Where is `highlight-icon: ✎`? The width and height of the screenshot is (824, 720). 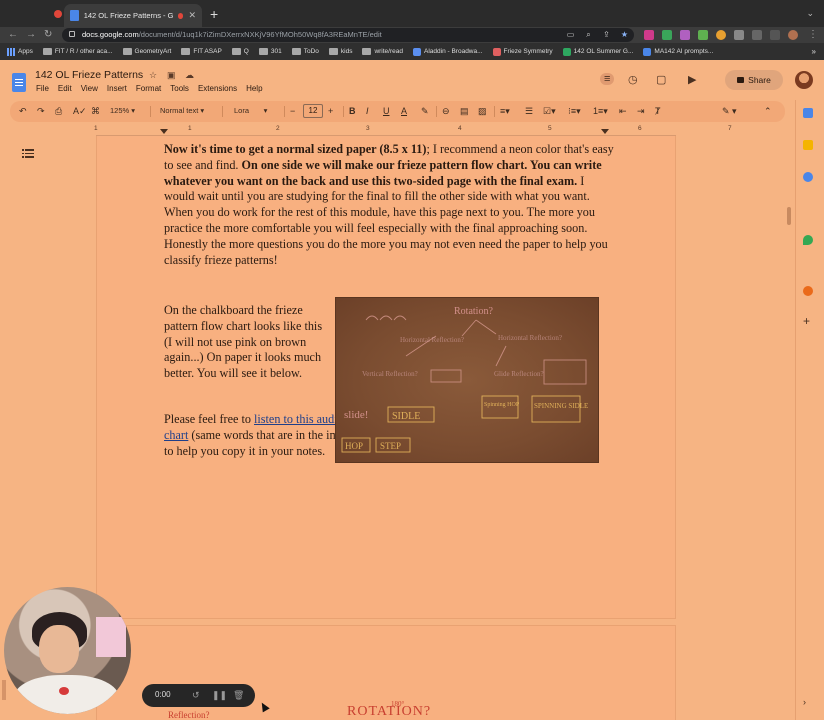
highlight-icon: ✎ is located at coordinates (425, 111).